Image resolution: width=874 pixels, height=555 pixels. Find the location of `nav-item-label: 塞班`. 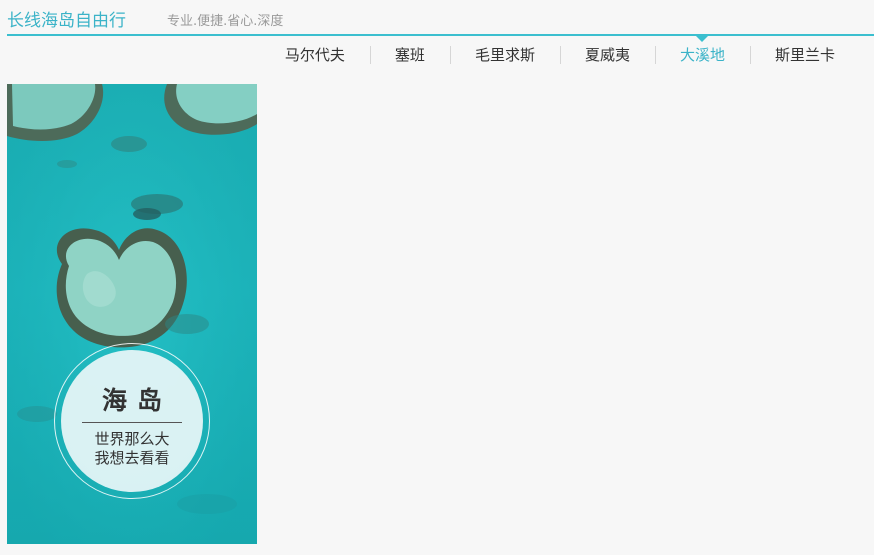

nav-item-label: 塞班 is located at coordinates (409, 55).